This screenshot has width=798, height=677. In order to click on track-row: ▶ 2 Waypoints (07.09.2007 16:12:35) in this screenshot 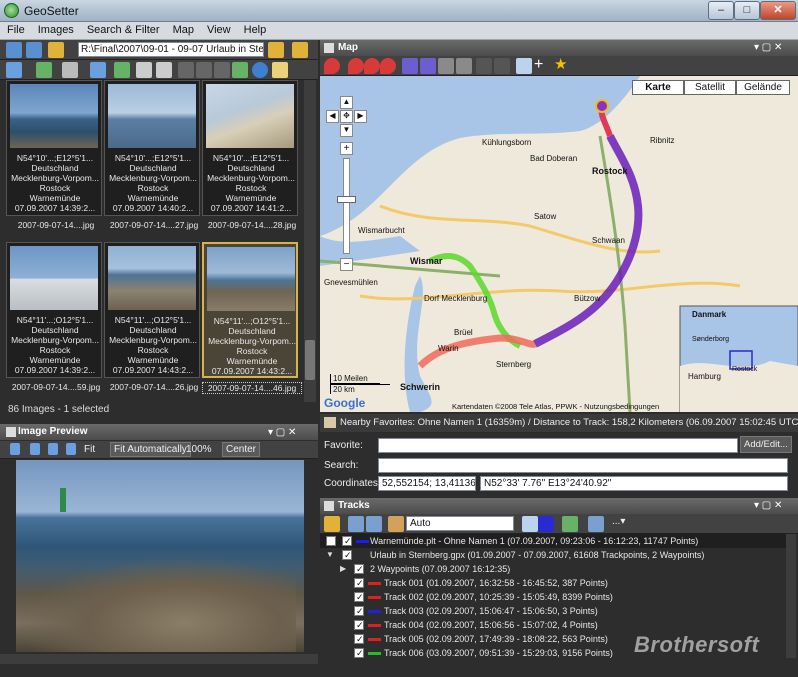, I will do `click(552, 569)`.